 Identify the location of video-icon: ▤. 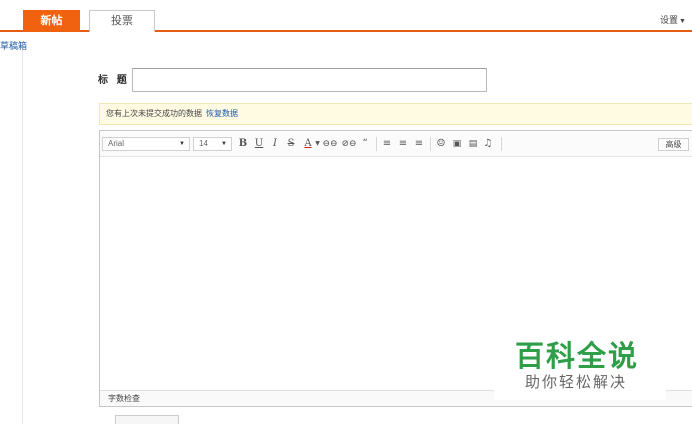
(473, 144).